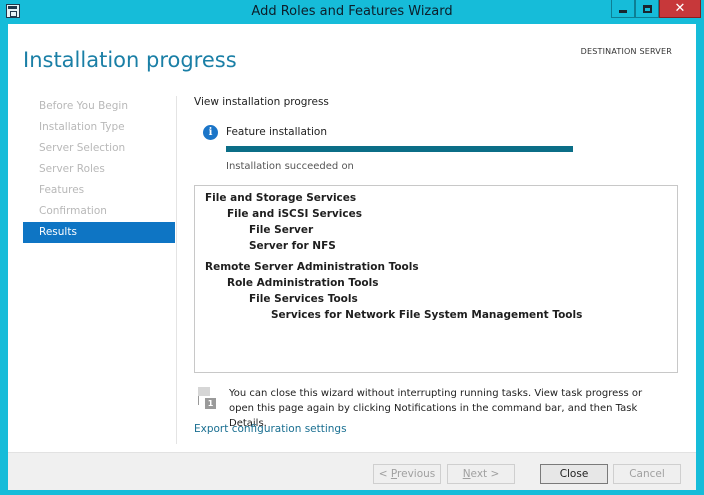 The width and height of the screenshot is (704, 495). Describe the element at coordinates (210, 403) in the screenshot. I see `notification-count-badge: 1` at that location.